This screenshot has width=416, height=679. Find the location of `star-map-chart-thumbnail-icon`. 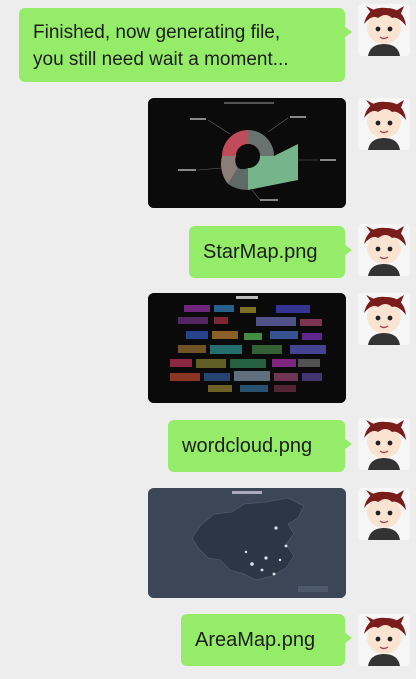

star-map-chart-thumbnail-icon is located at coordinates (247, 153).